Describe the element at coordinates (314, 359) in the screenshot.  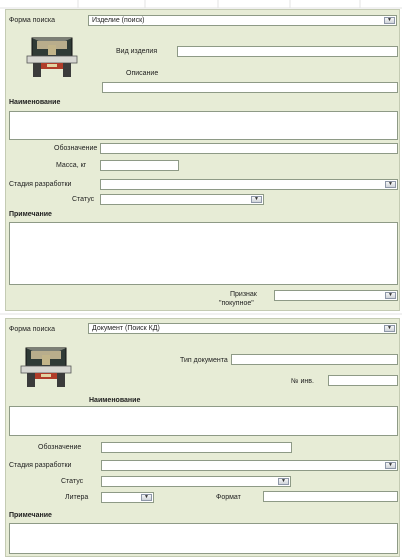
I see `doc-type-input` at that location.